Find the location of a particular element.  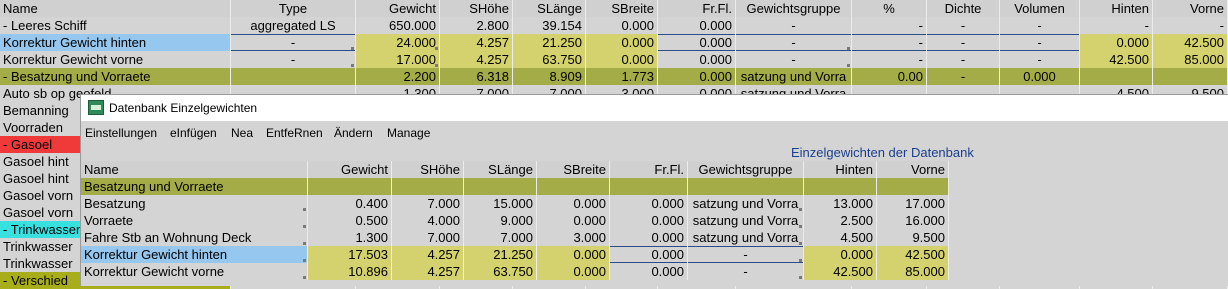

table-cell: 4.500 is located at coordinates (840, 237).